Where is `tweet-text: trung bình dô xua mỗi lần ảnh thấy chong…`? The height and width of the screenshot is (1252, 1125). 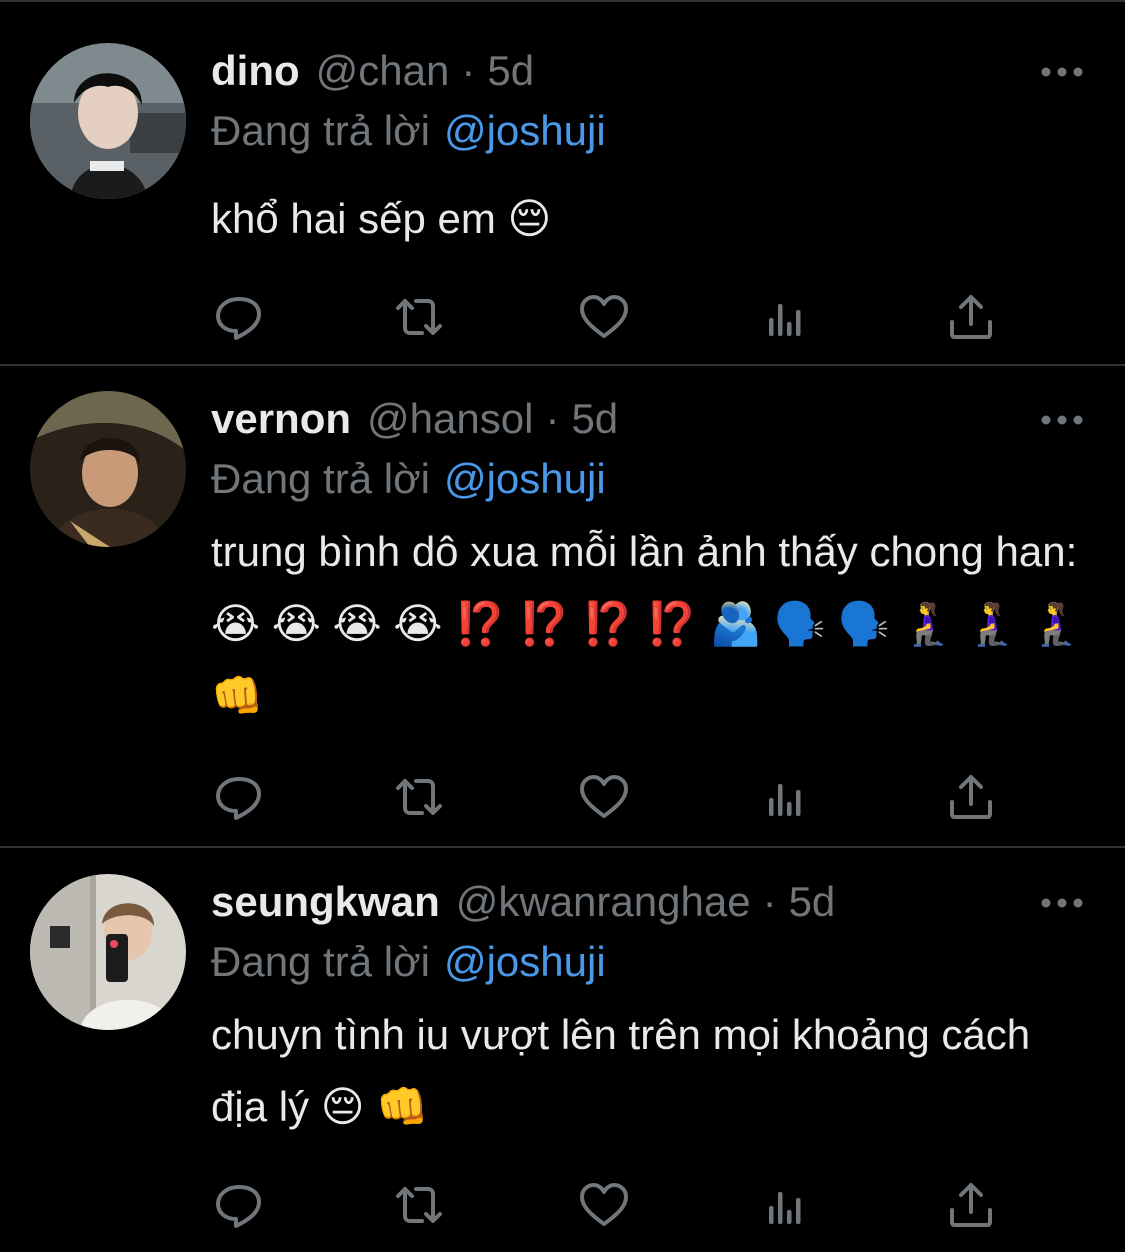 tweet-text: trung bình dô xua mỗi lần ảnh thấy chong… is located at coordinates (646, 623).